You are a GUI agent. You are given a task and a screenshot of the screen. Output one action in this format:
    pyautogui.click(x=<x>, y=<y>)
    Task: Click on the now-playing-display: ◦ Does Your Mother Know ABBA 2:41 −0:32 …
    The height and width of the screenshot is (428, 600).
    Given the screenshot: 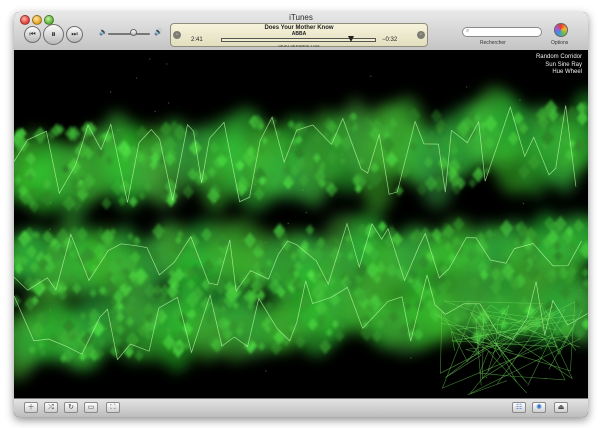 What is the action you would take?
    pyautogui.click(x=299, y=35)
    